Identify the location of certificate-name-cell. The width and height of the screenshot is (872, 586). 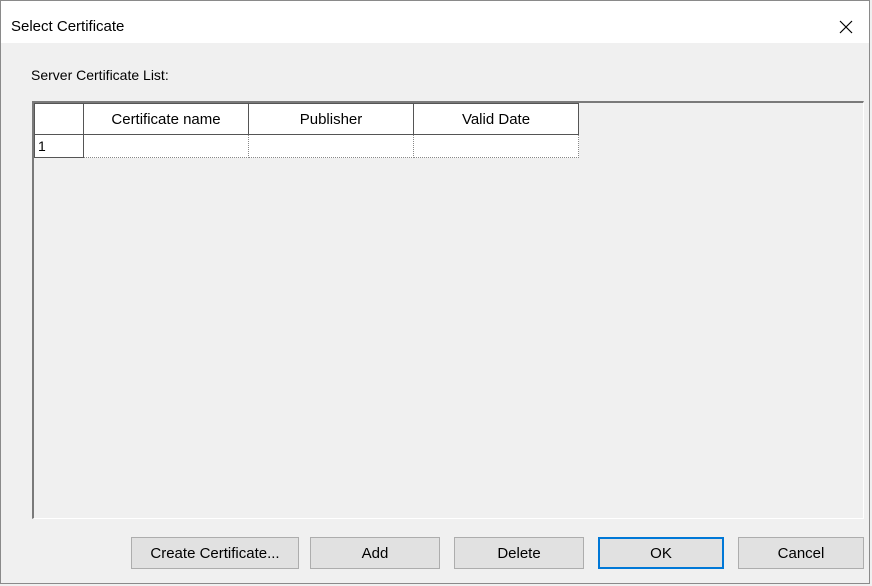
(166, 146).